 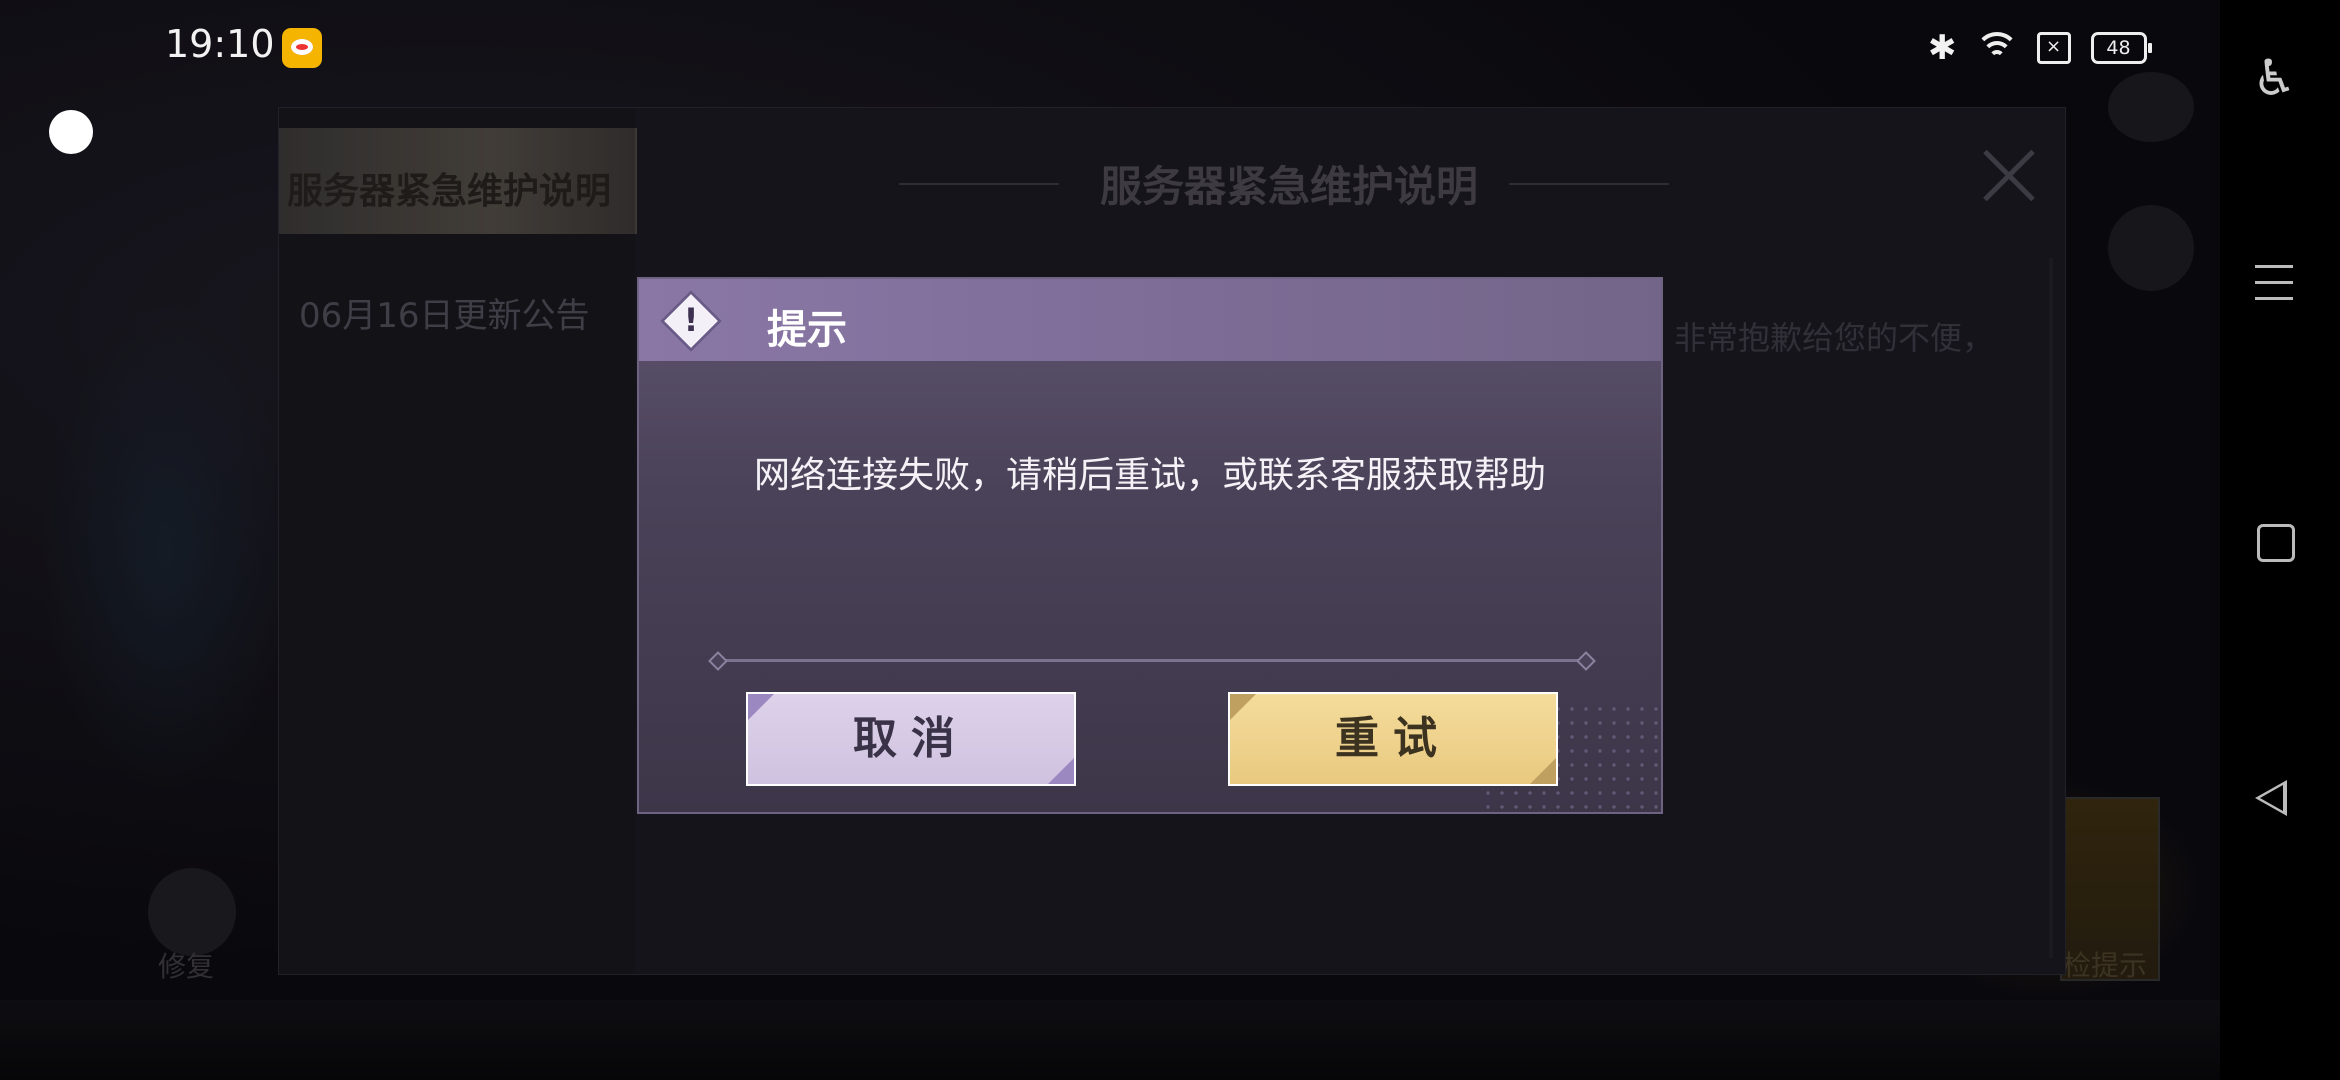 I want to click on battery-icon: 48, so click(x=2121, y=48).